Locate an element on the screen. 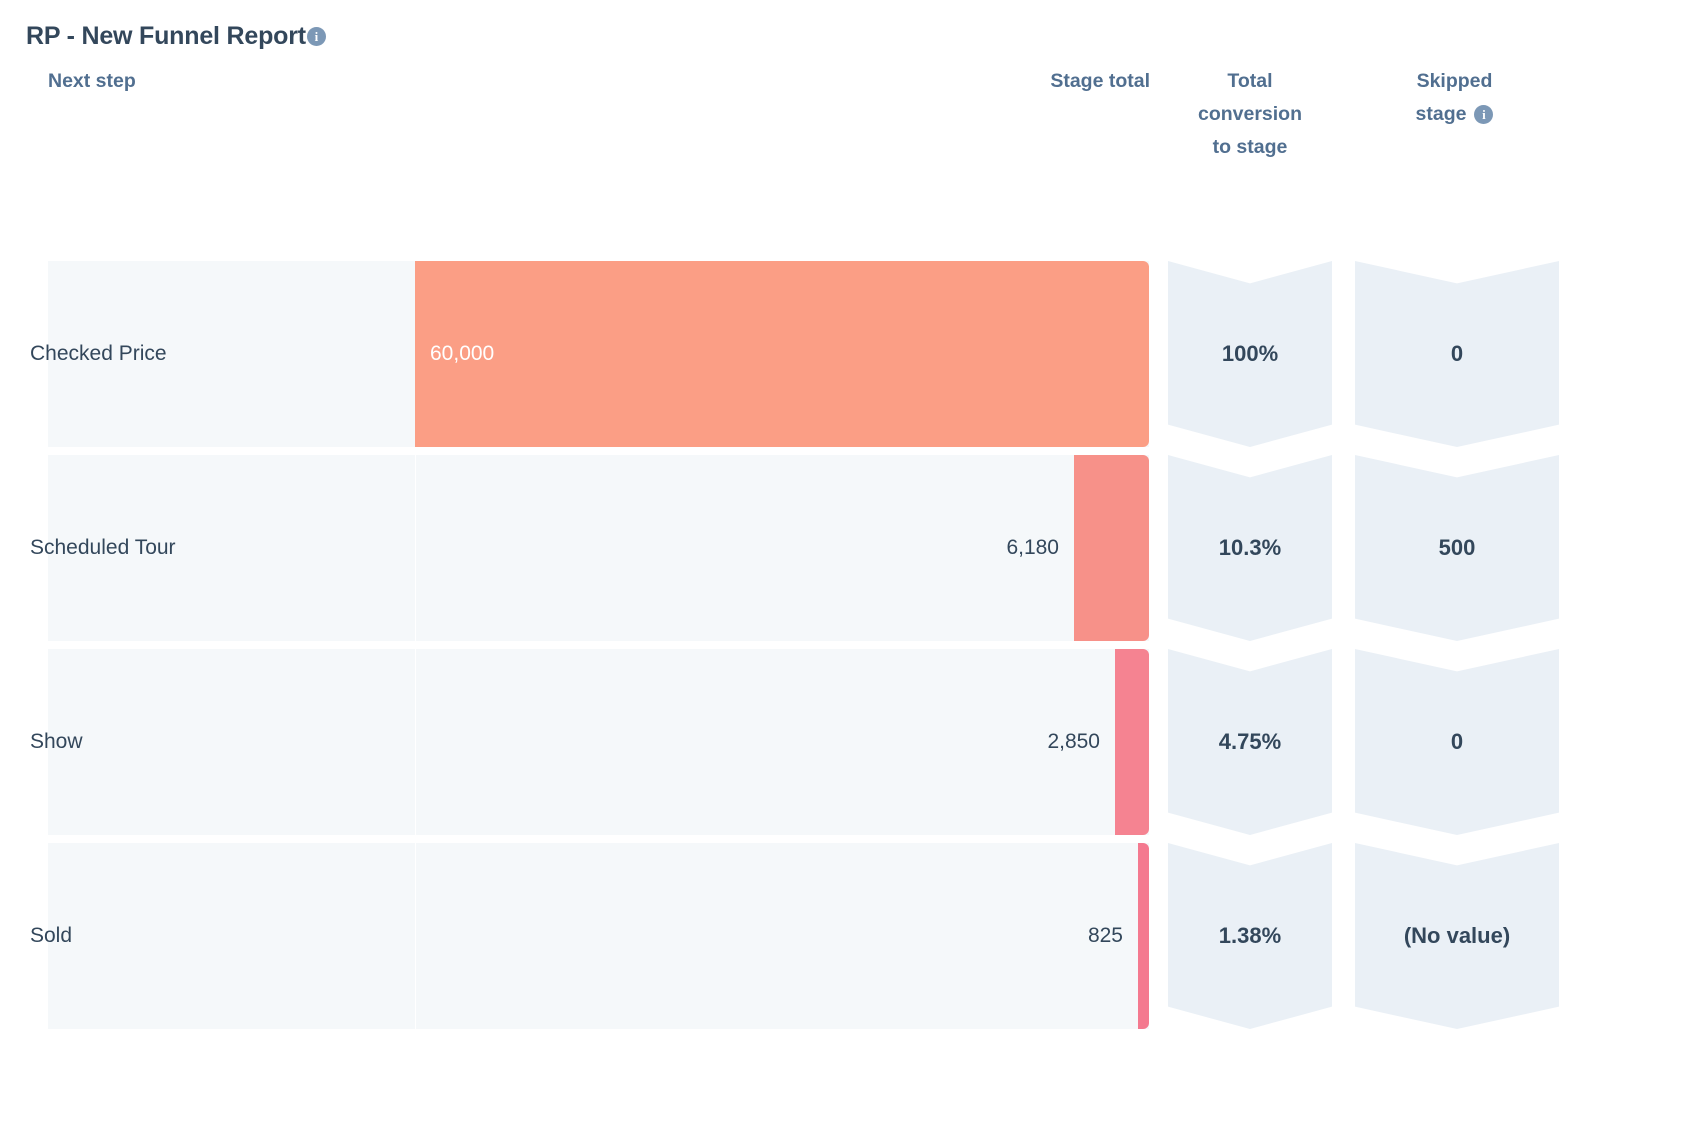 Image resolution: width=1684 pixels, height=1130 pixels. column-header-total-conversion-line-1: Total is located at coordinates (1250, 81).